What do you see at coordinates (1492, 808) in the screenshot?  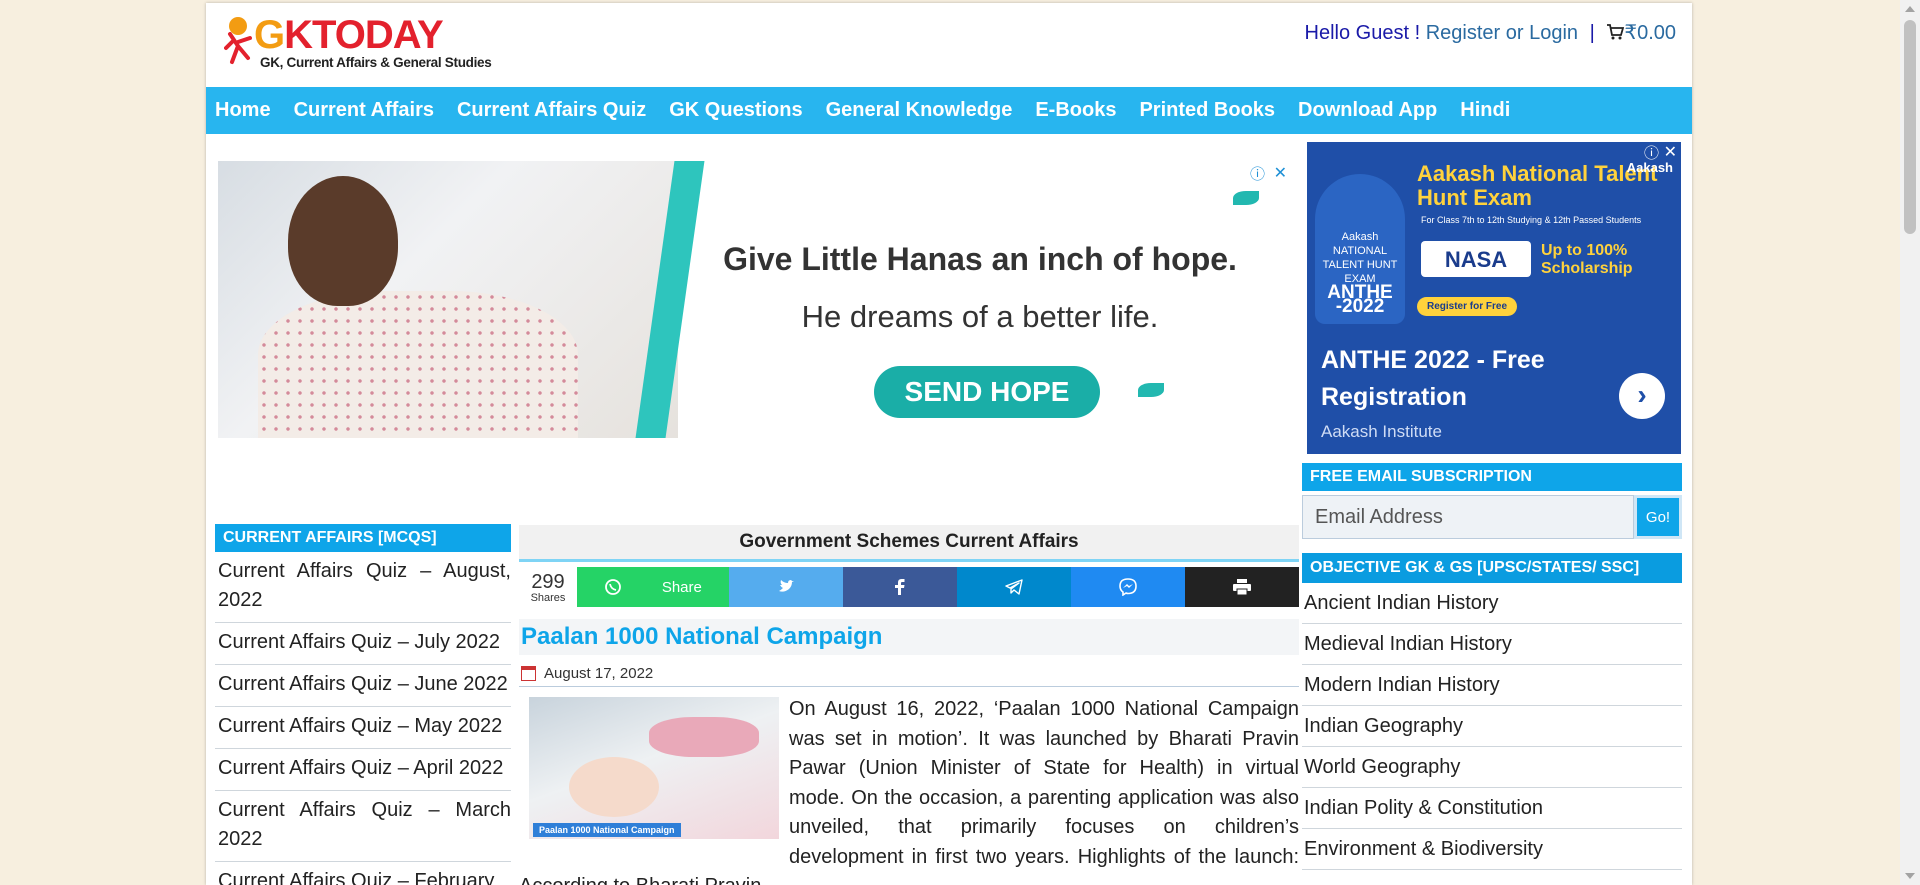 I see `gk-link-polity: Indian Polity & Constitution` at bounding box center [1492, 808].